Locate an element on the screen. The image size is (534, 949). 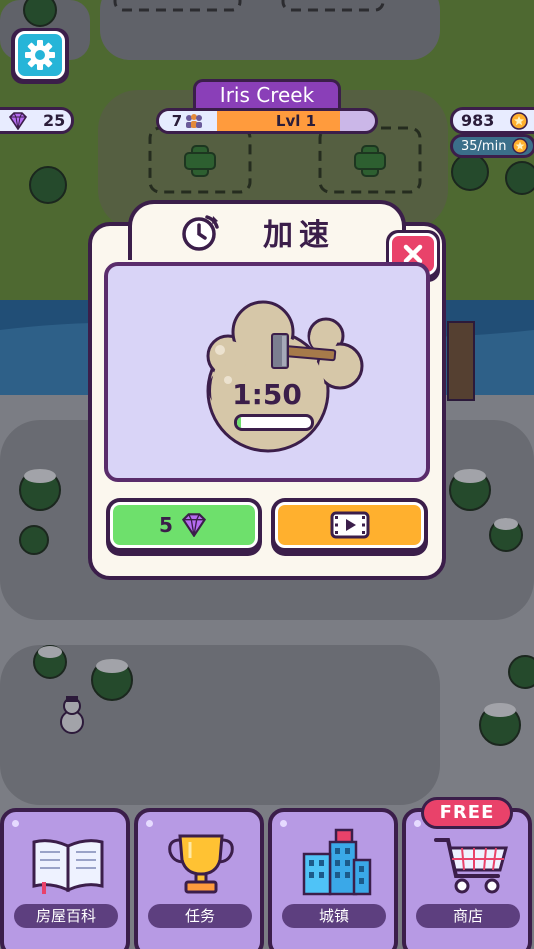
coin-rate: 35/min is located at coordinates (492, 146).